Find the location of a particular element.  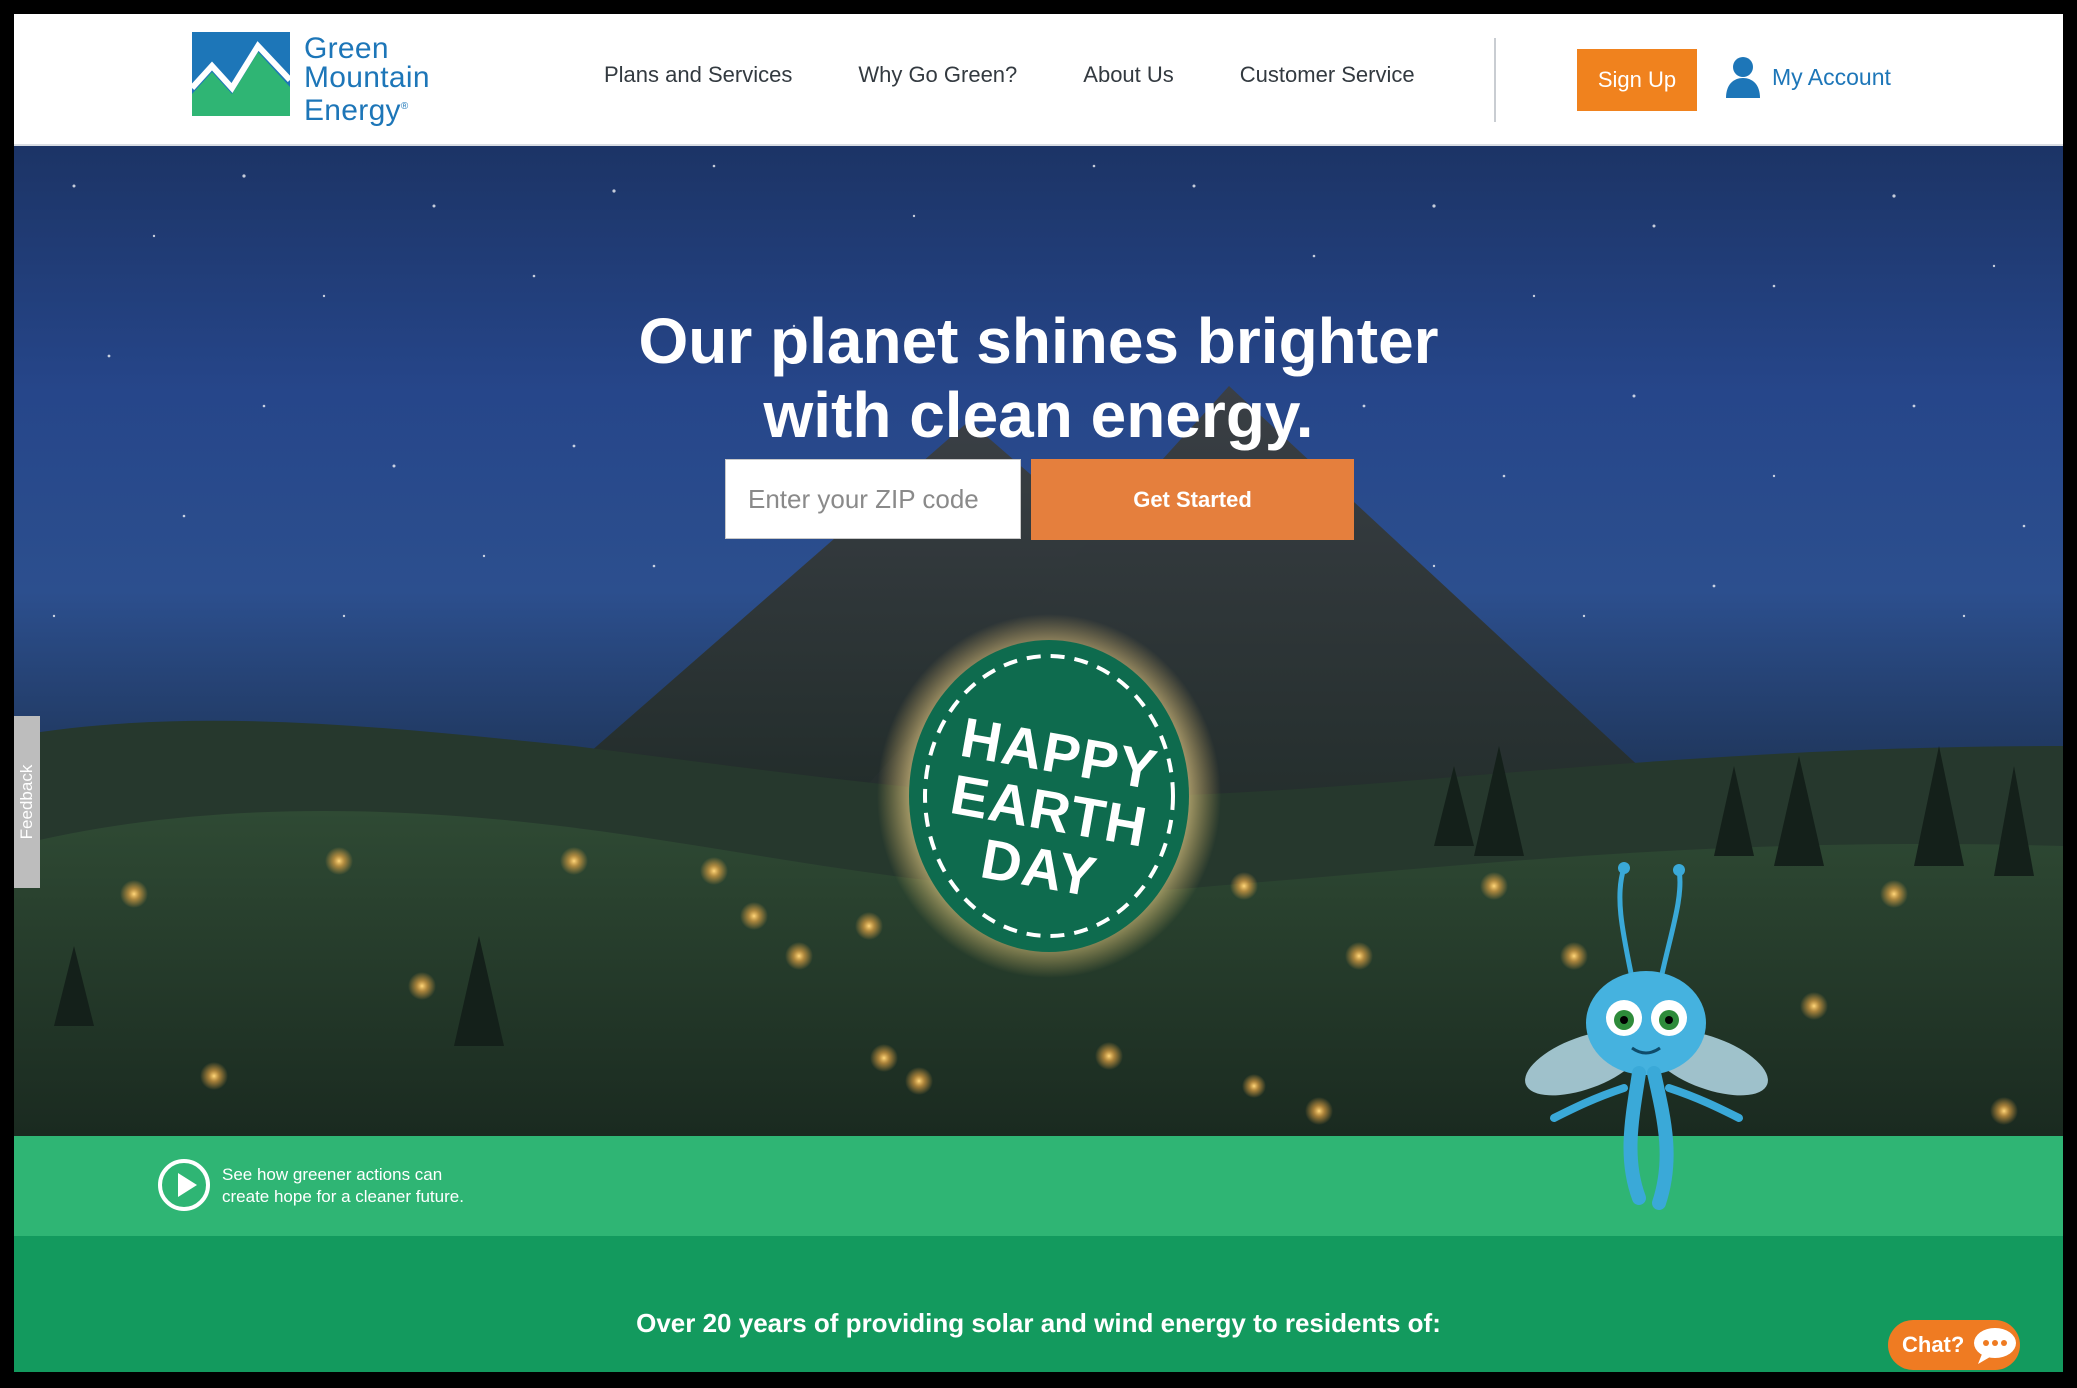

nav-customer-service: Customer Service is located at coordinates (1327, 75).